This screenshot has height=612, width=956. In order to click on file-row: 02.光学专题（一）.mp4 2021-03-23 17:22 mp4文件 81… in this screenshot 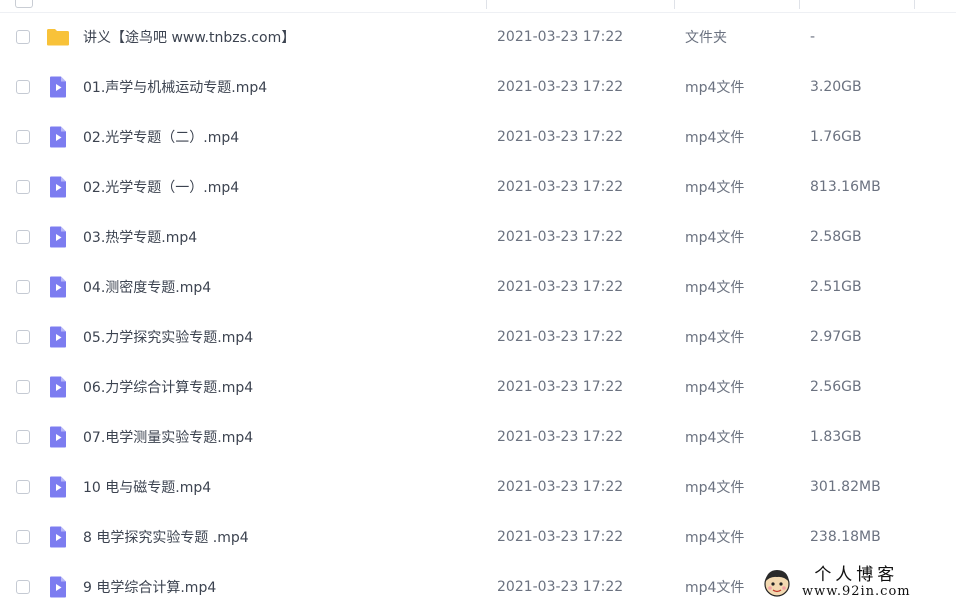, I will do `click(478, 187)`.